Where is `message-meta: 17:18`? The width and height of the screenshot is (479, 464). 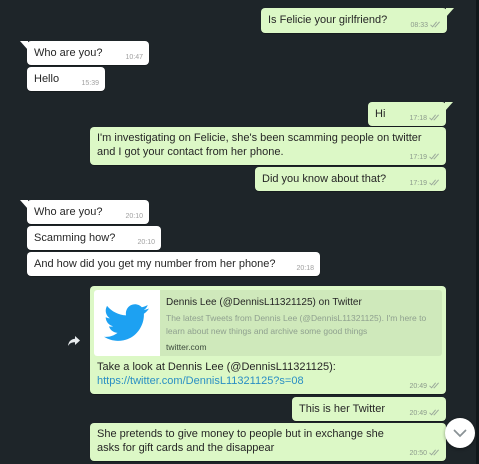
message-meta: 17:18 is located at coordinates (424, 118).